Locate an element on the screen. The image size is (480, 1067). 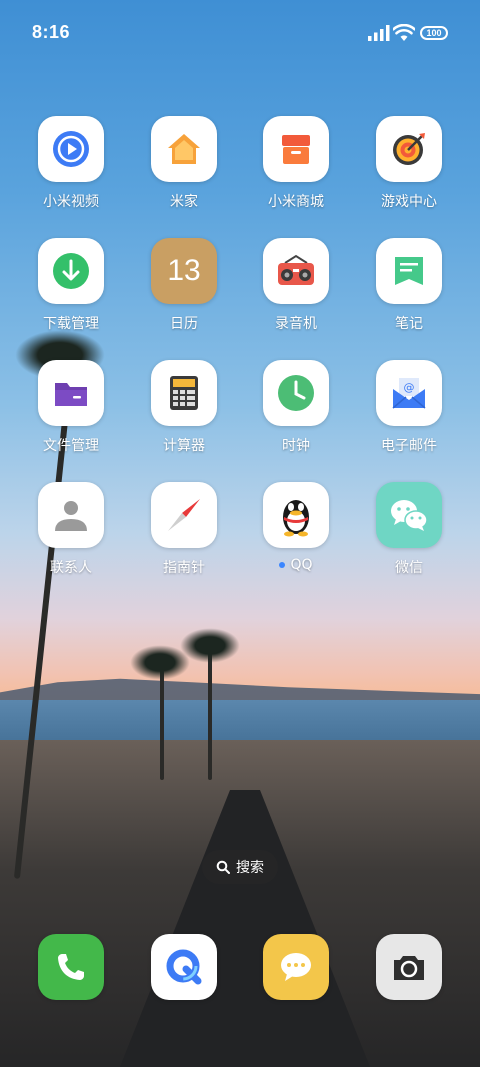
compass-icon is located at coordinates (184, 515).